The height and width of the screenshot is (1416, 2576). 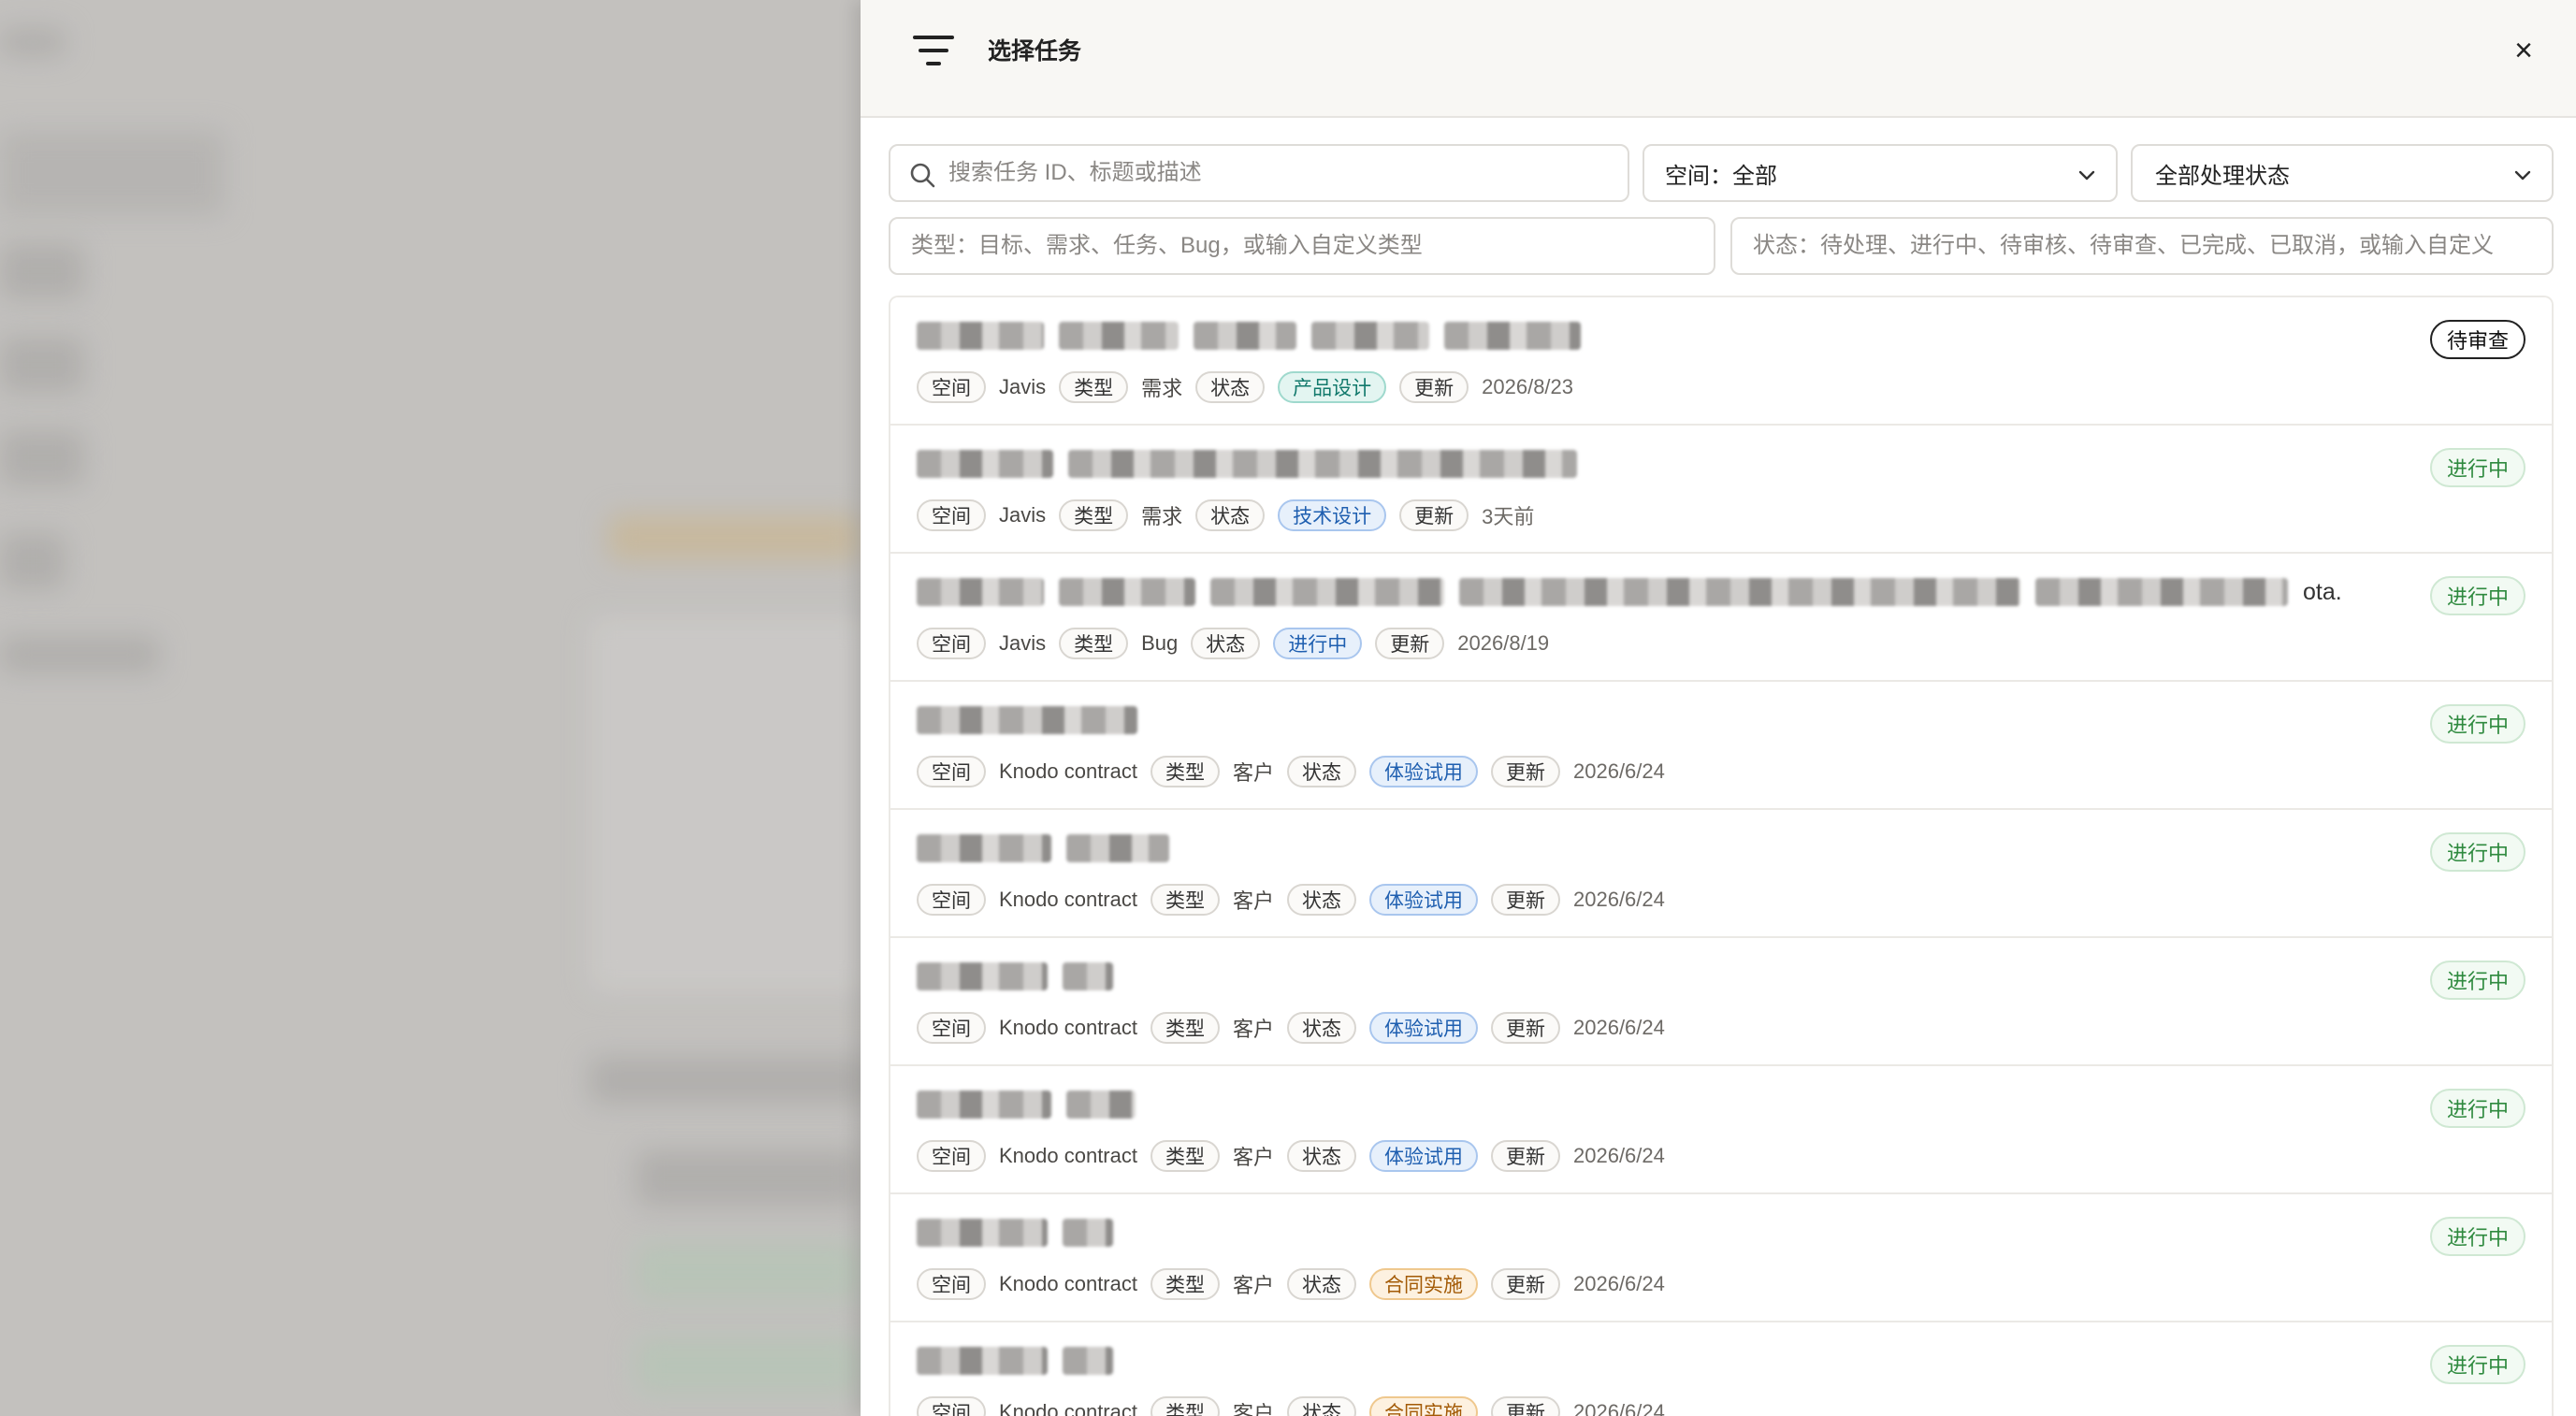 What do you see at coordinates (1318, 643) in the screenshot?
I see `state-pill: 进行中` at bounding box center [1318, 643].